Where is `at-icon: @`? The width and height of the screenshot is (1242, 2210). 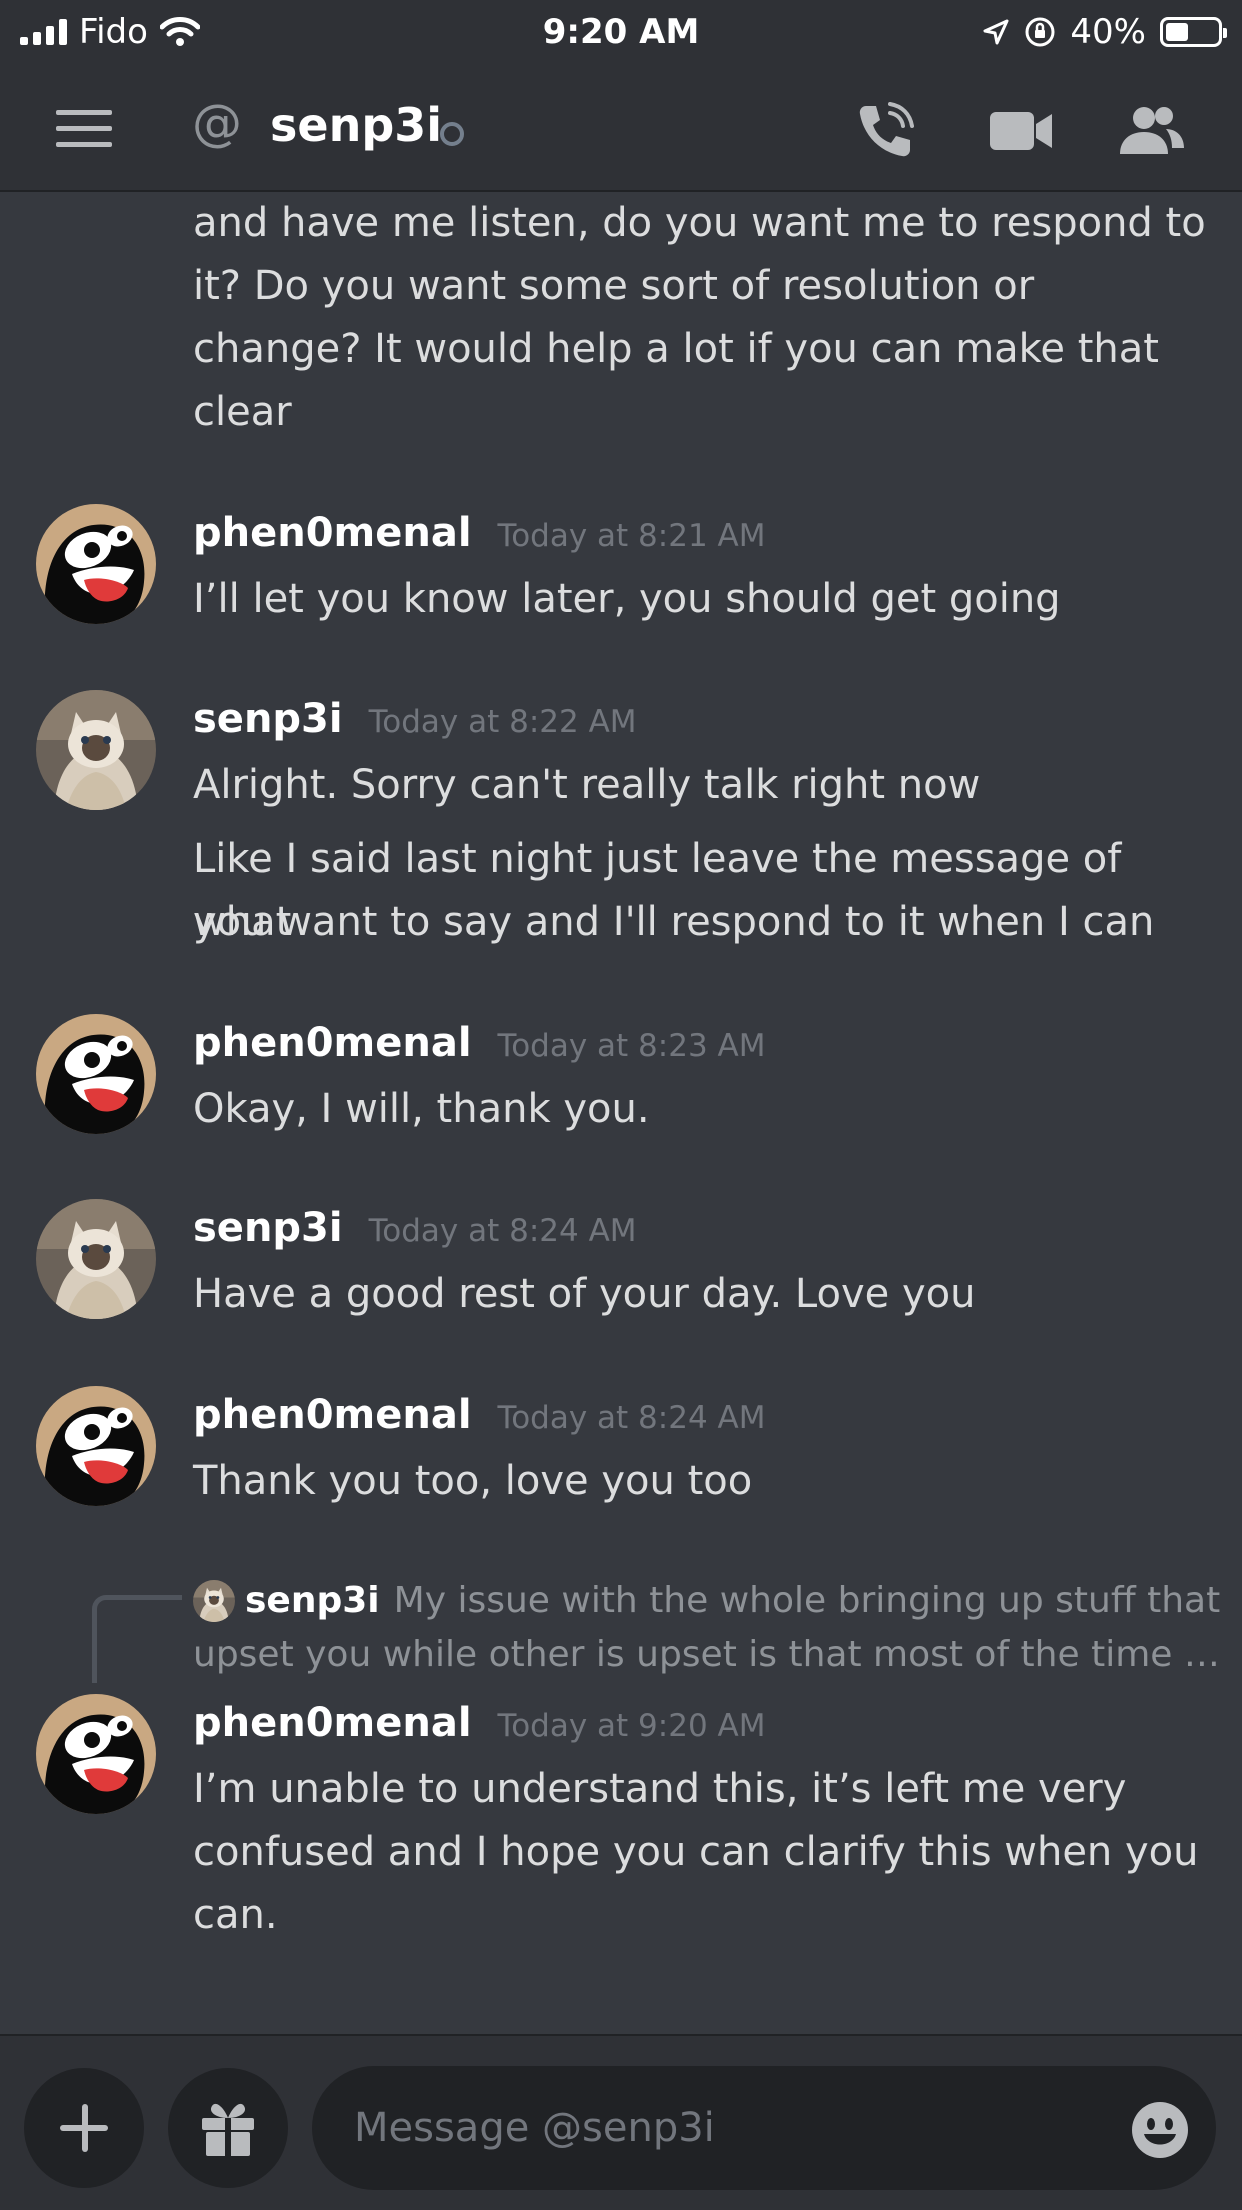 at-icon: @ is located at coordinates (217, 123).